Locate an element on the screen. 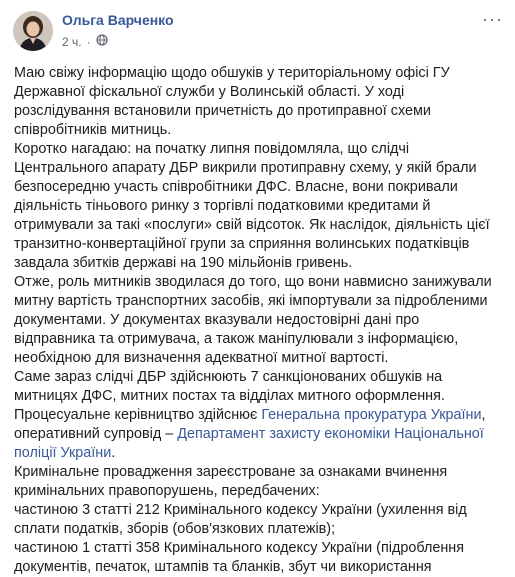 The height and width of the screenshot is (577, 515). post-meta: 2 ч. · is located at coordinates (85, 41).